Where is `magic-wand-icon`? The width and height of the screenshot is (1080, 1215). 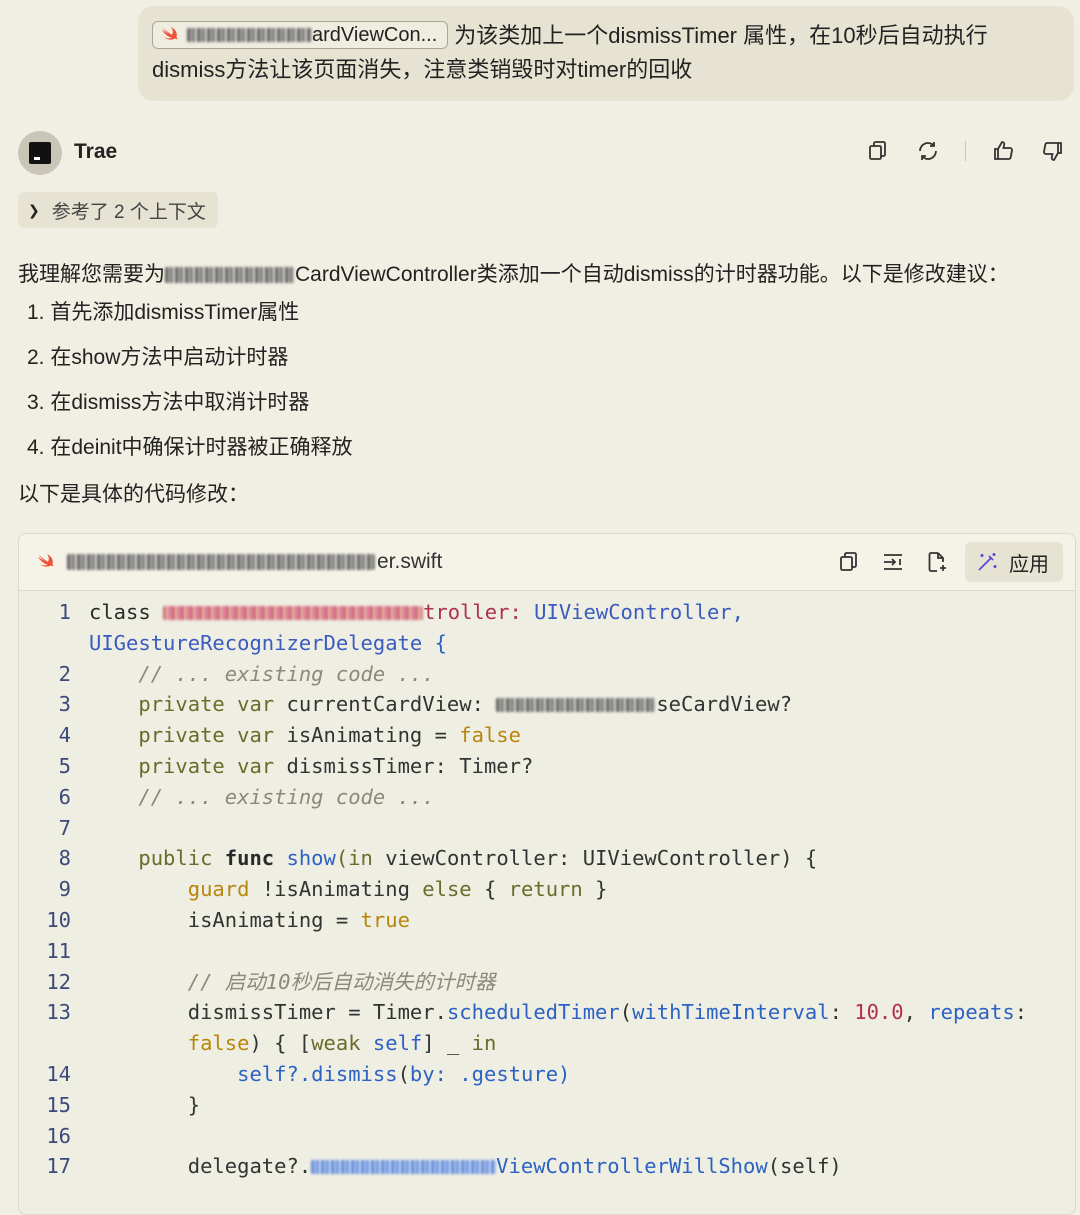 magic-wand-icon is located at coordinates (987, 562).